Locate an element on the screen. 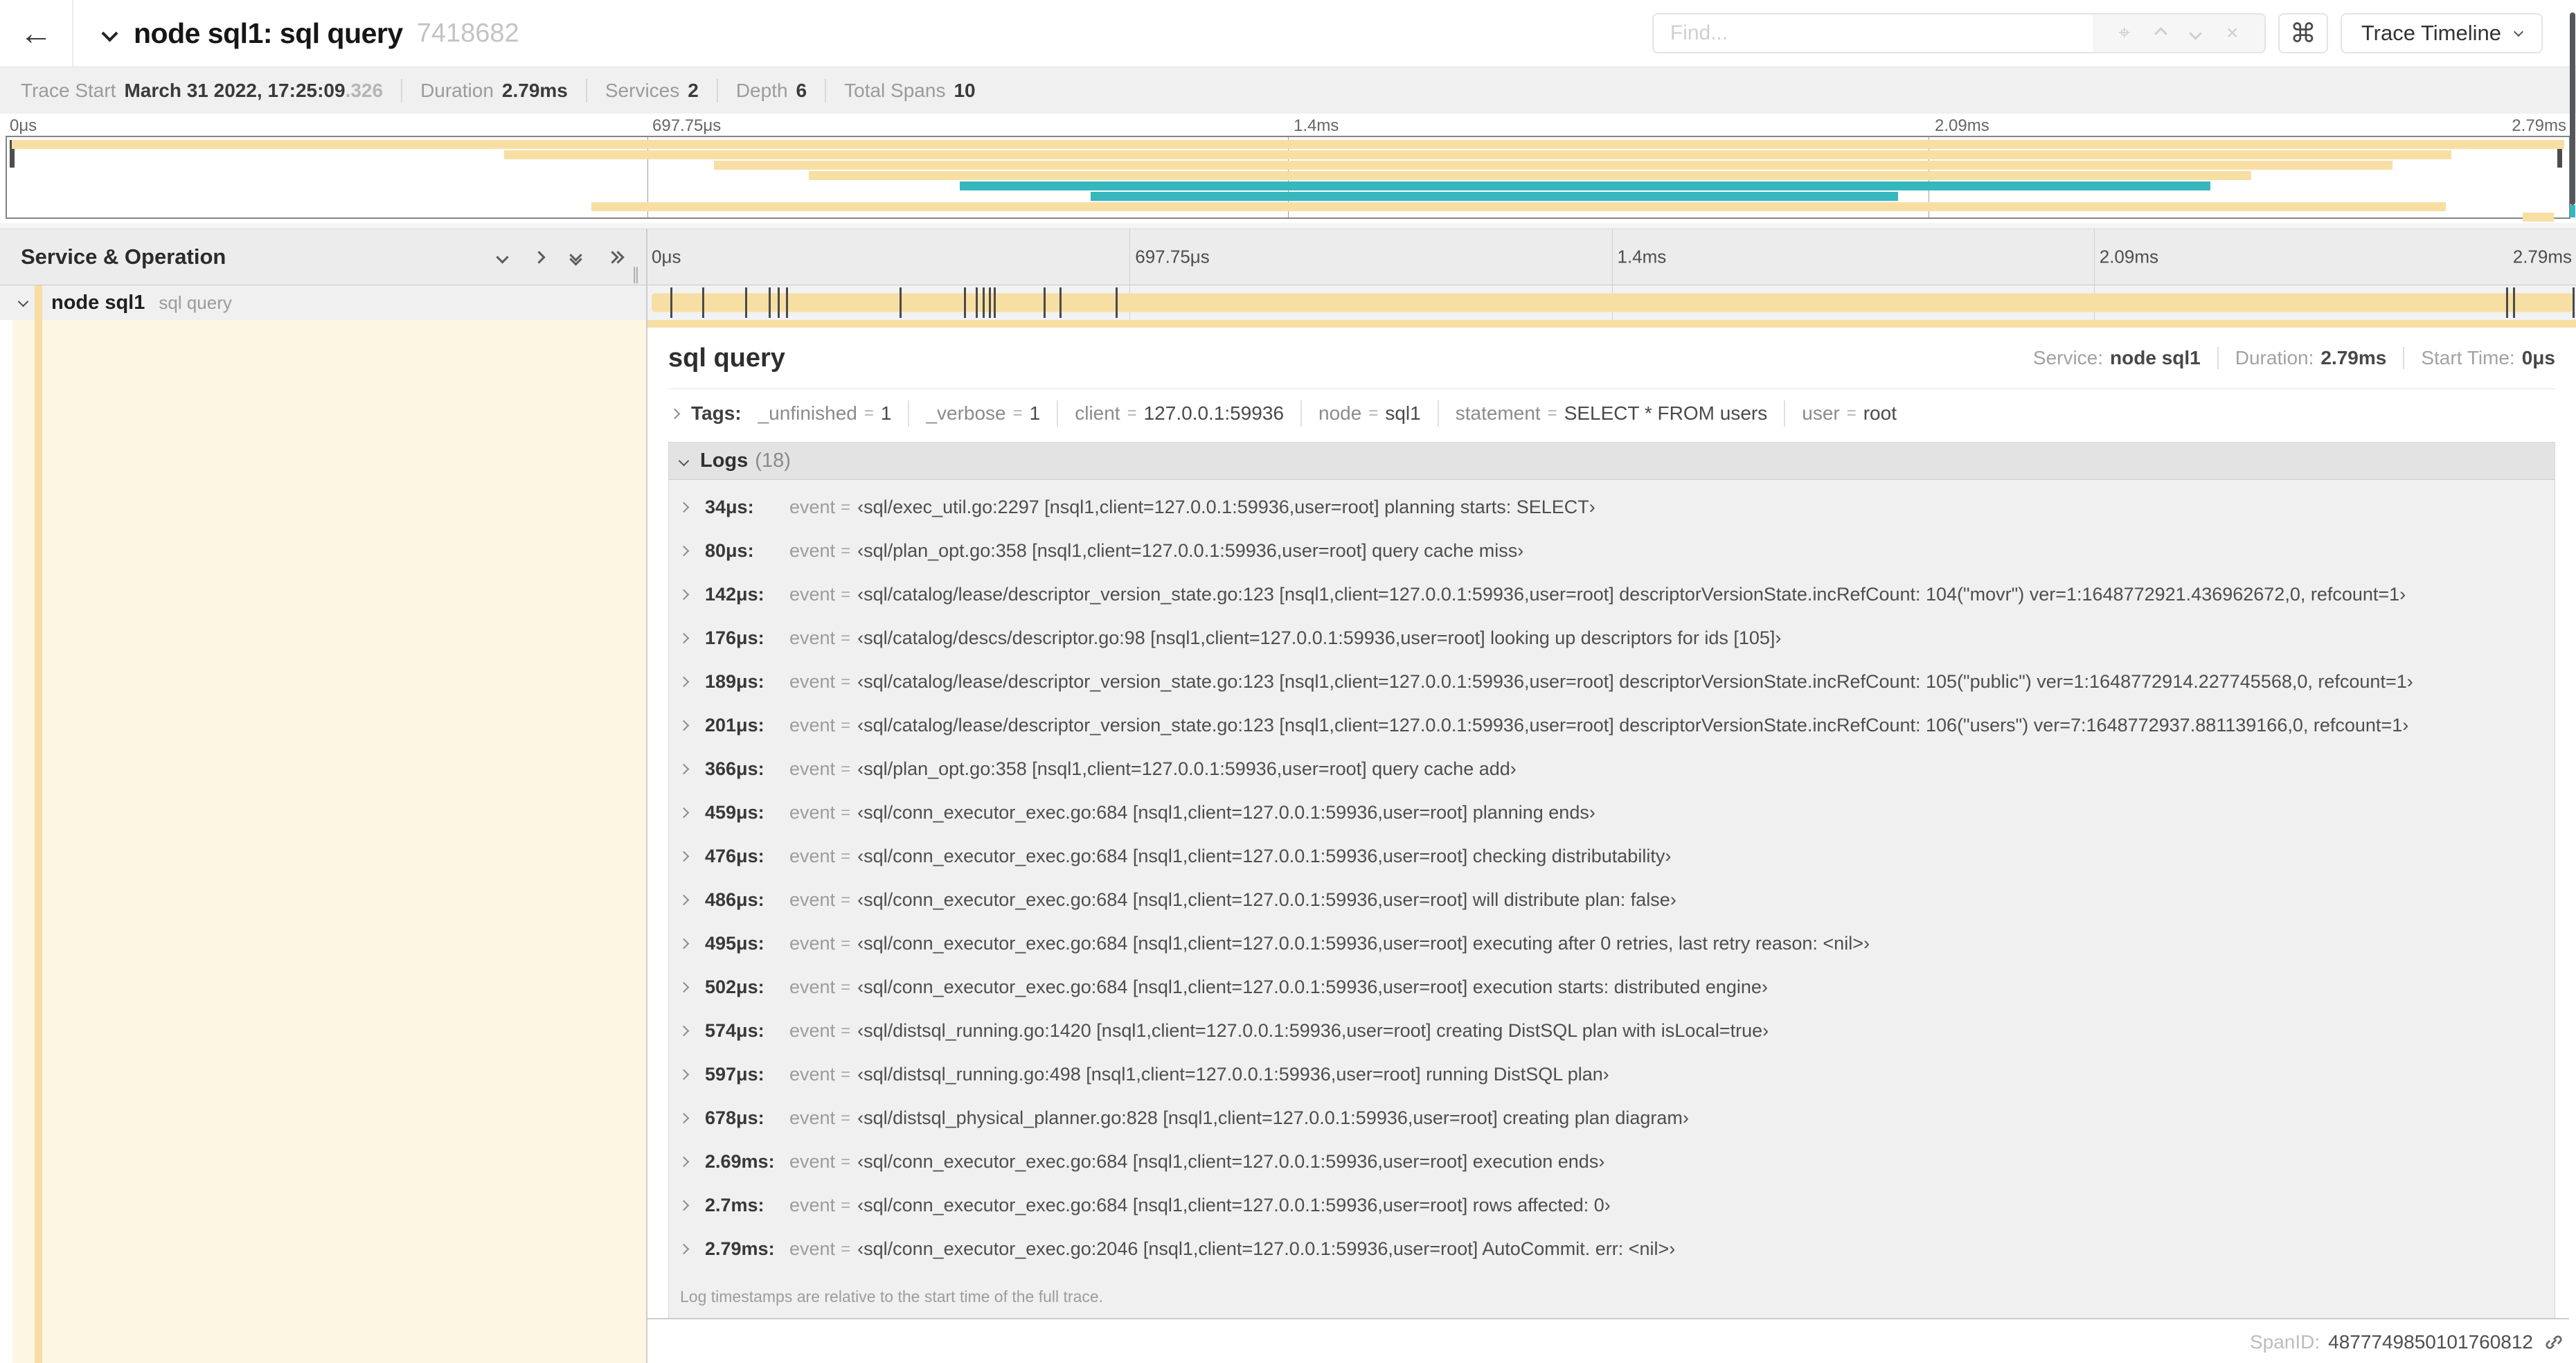  find-next-icon is located at coordinates (2195, 33).